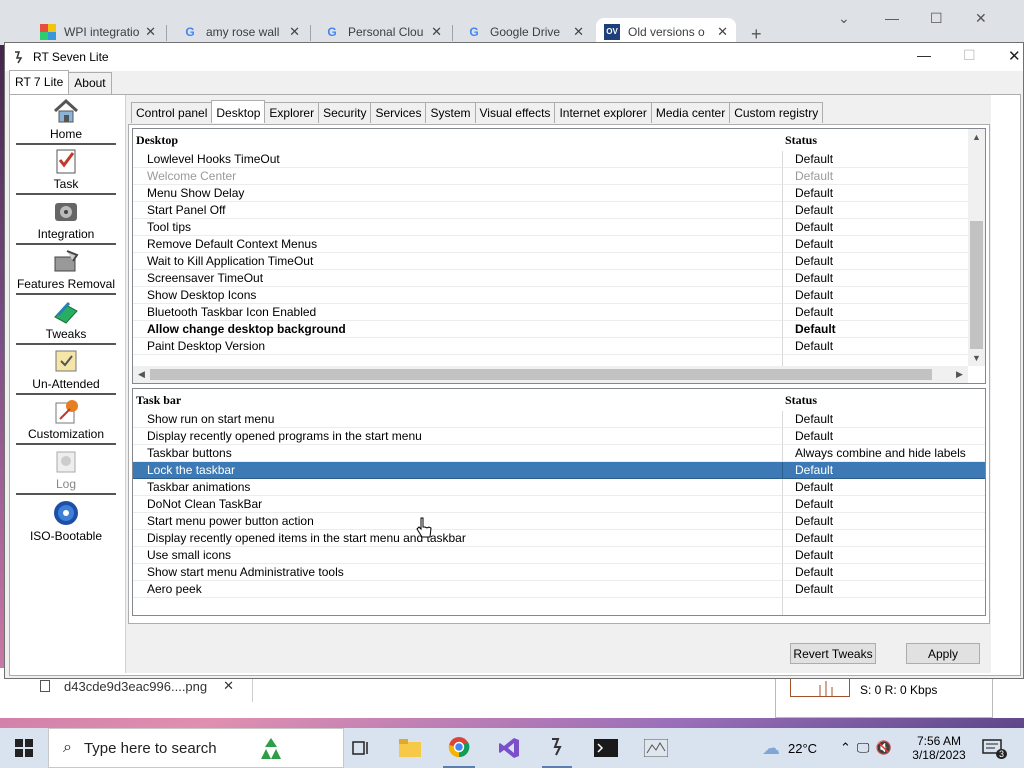 The image size is (1024, 768). Describe the element at coordinates (66, 170) in the screenshot. I see `nav-task: Task` at that location.